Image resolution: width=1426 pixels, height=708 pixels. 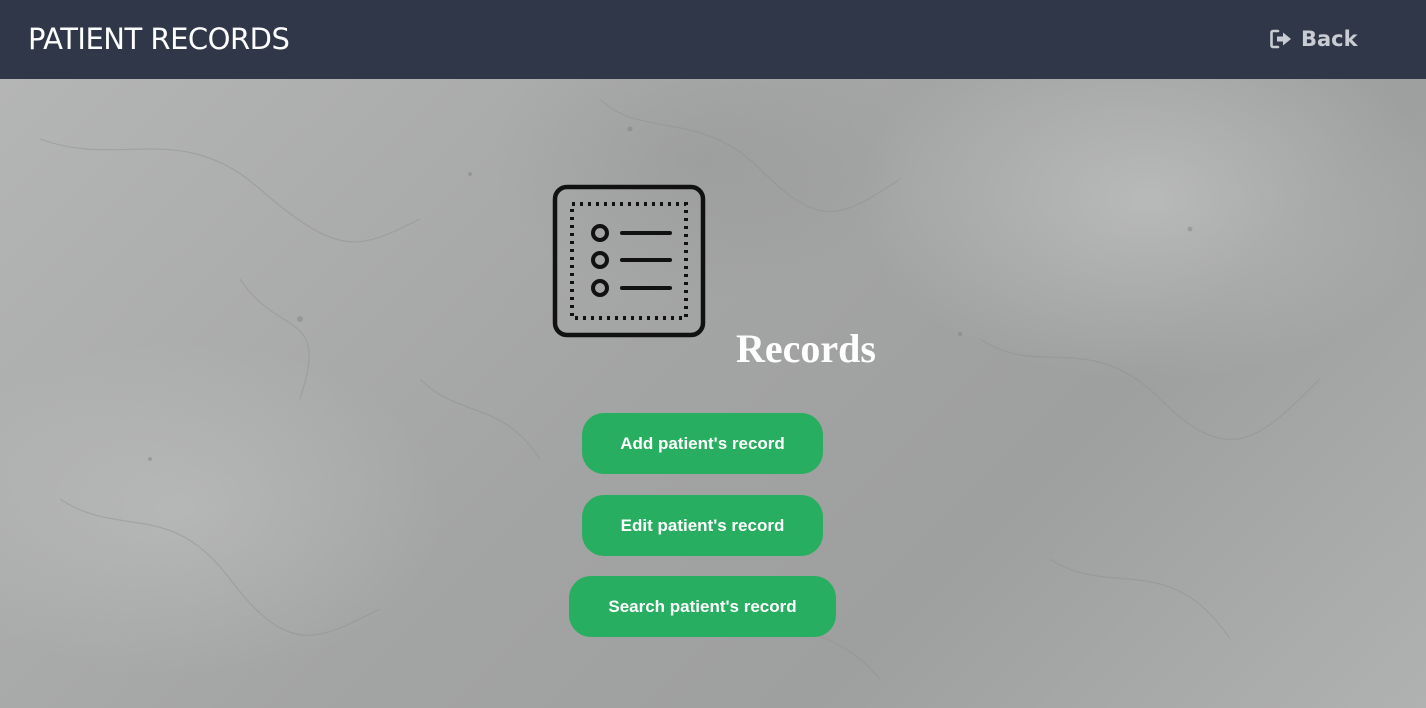 I want to click on edit-record-button: Edit patient's record, so click(x=702, y=525).